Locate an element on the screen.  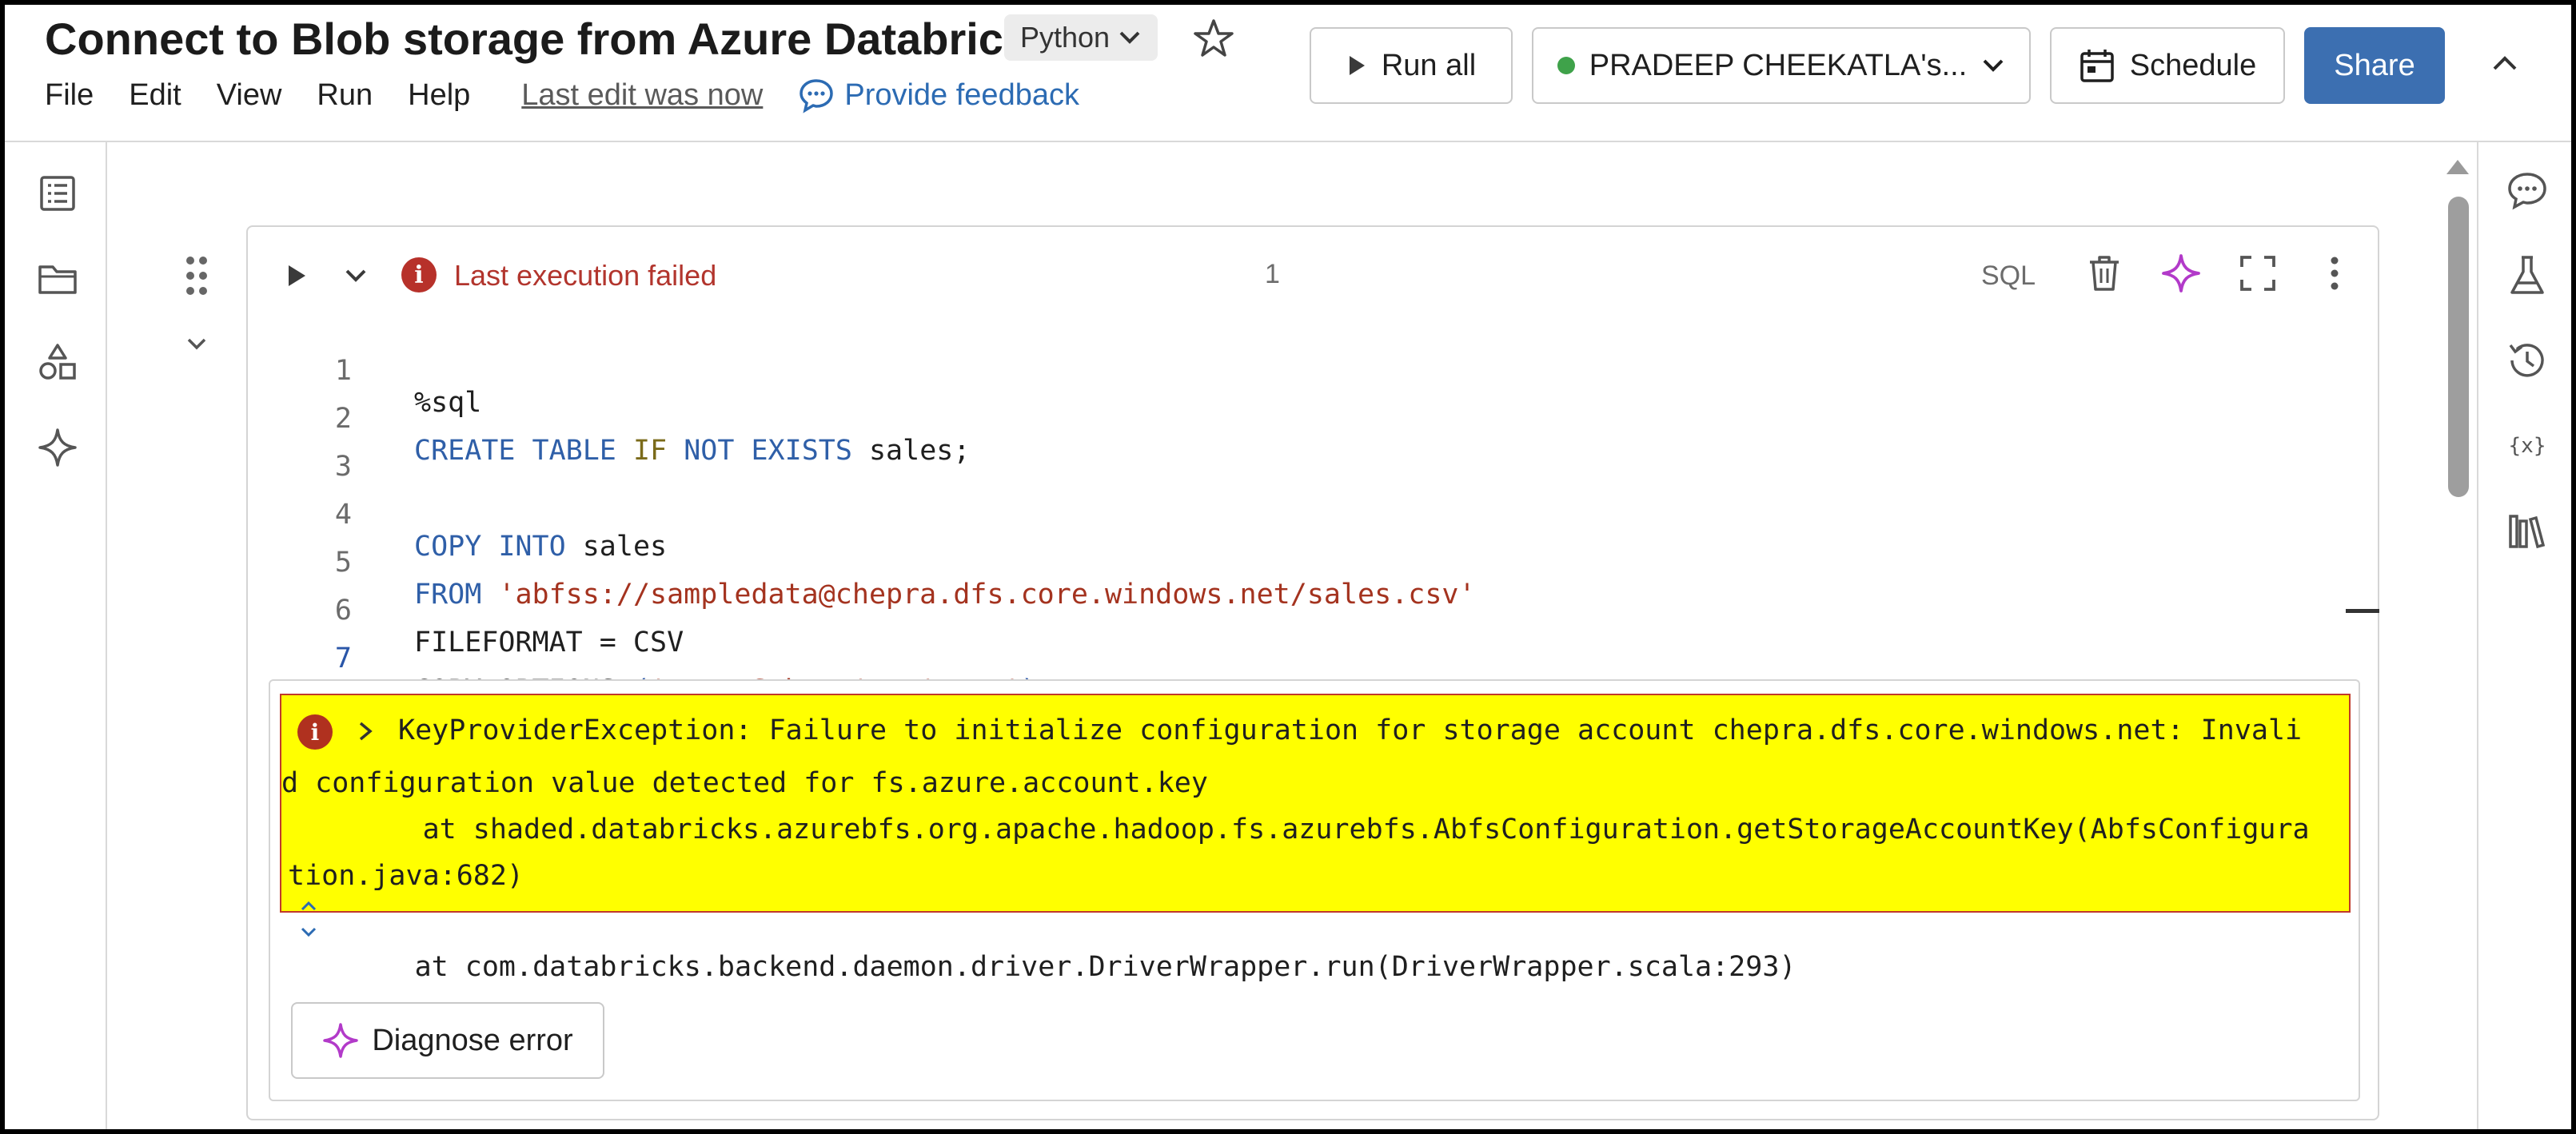
run-all-button: Run all is located at coordinates (1411, 65).